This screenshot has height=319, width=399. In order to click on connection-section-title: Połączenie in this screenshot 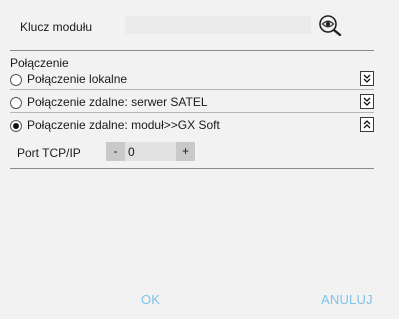, I will do `click(39, 63)`.